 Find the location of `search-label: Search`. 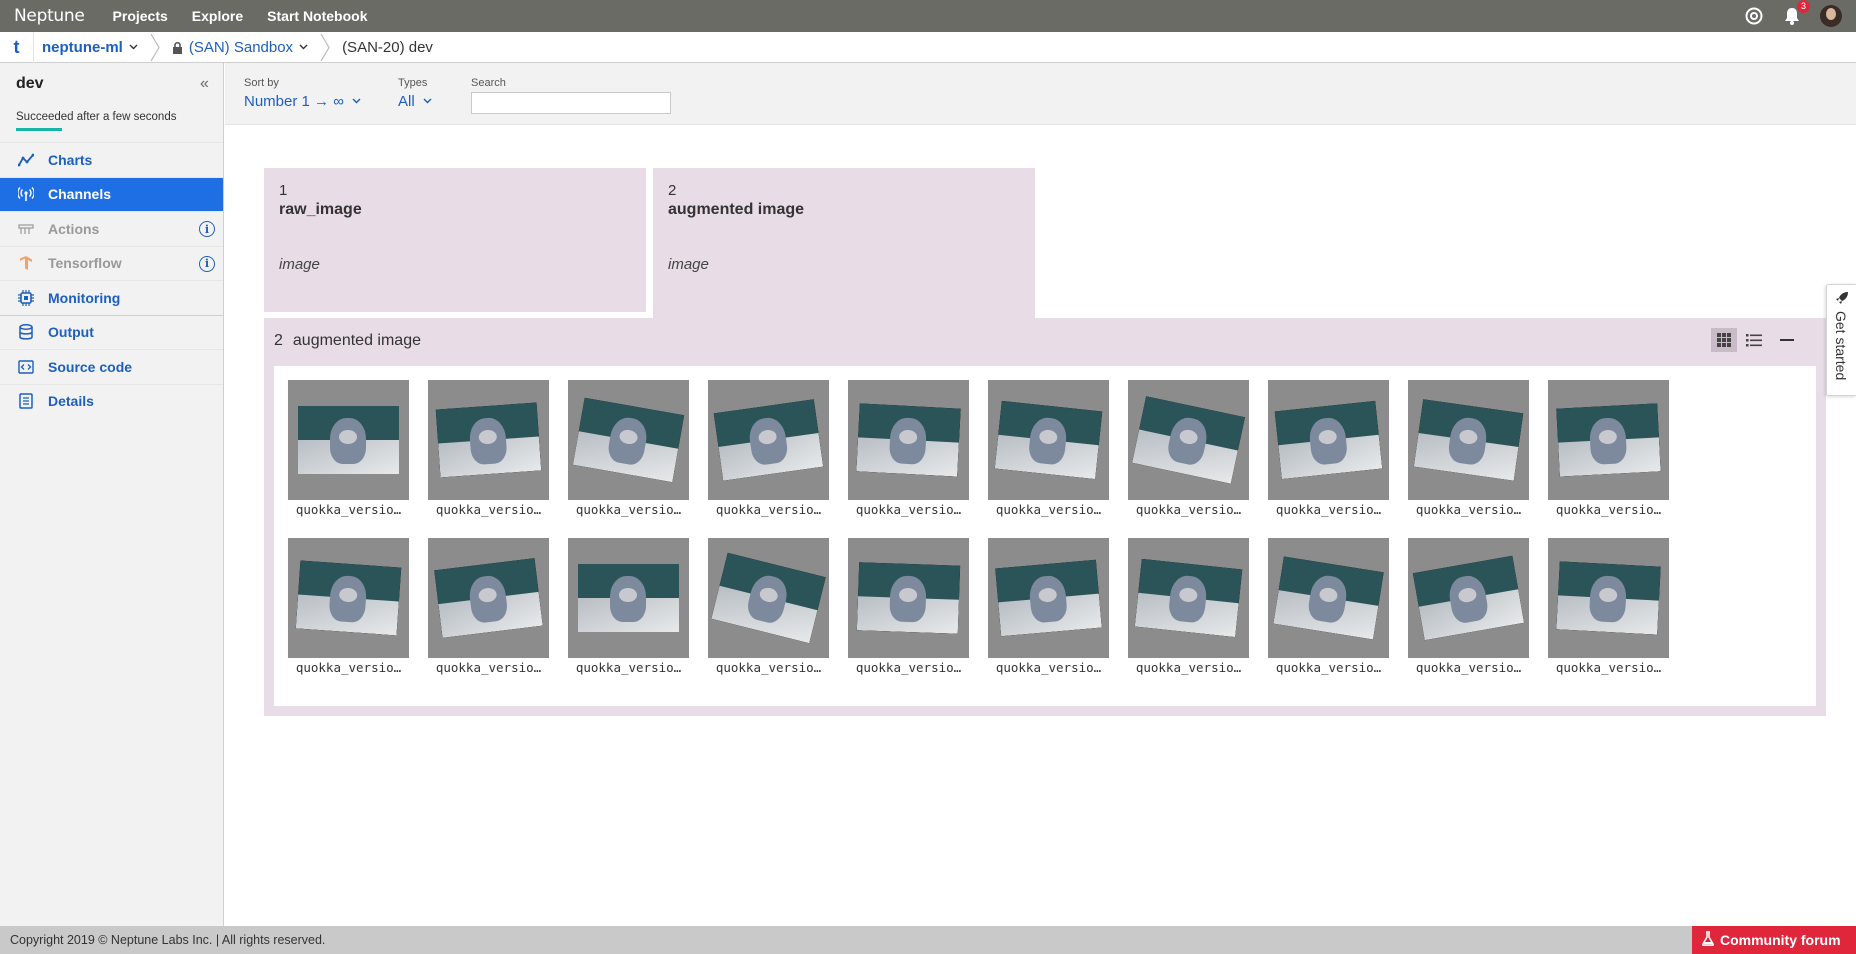

search-label: Search is located at coordinates (488, 83).